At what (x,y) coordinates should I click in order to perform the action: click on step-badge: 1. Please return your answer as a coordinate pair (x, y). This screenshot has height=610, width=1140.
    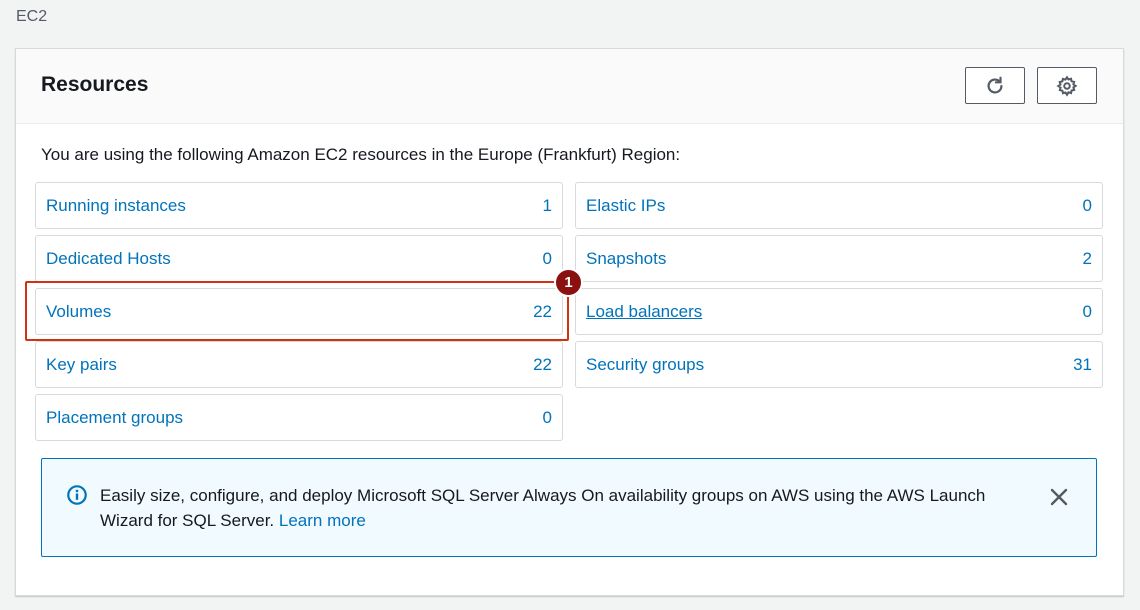
    Looking at the image, I should click on (568, 282).